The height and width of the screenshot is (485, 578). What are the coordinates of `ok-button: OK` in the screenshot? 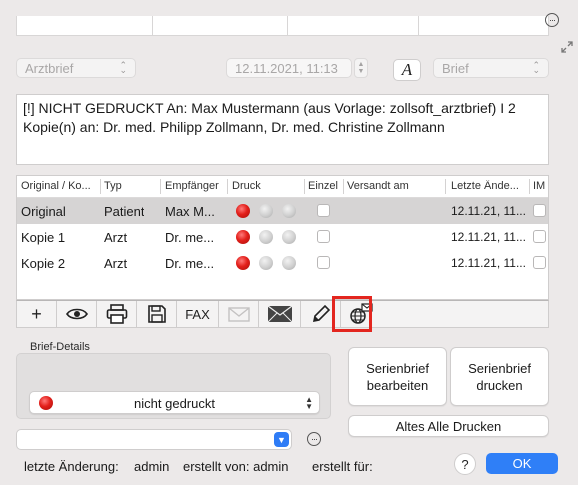 It's located at (522, 463).